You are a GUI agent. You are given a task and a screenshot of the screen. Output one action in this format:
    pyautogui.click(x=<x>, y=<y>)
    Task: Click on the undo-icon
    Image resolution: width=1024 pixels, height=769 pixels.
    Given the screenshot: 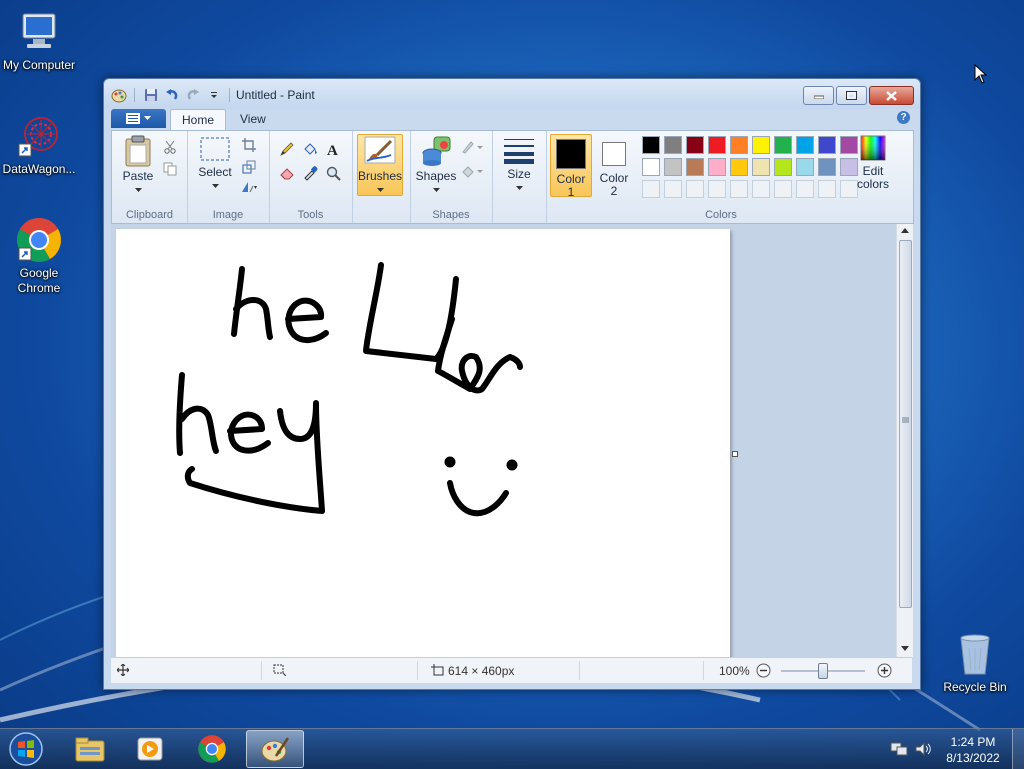 What is the action you would take?
    pyautogui.click(x=171, y=95)
    